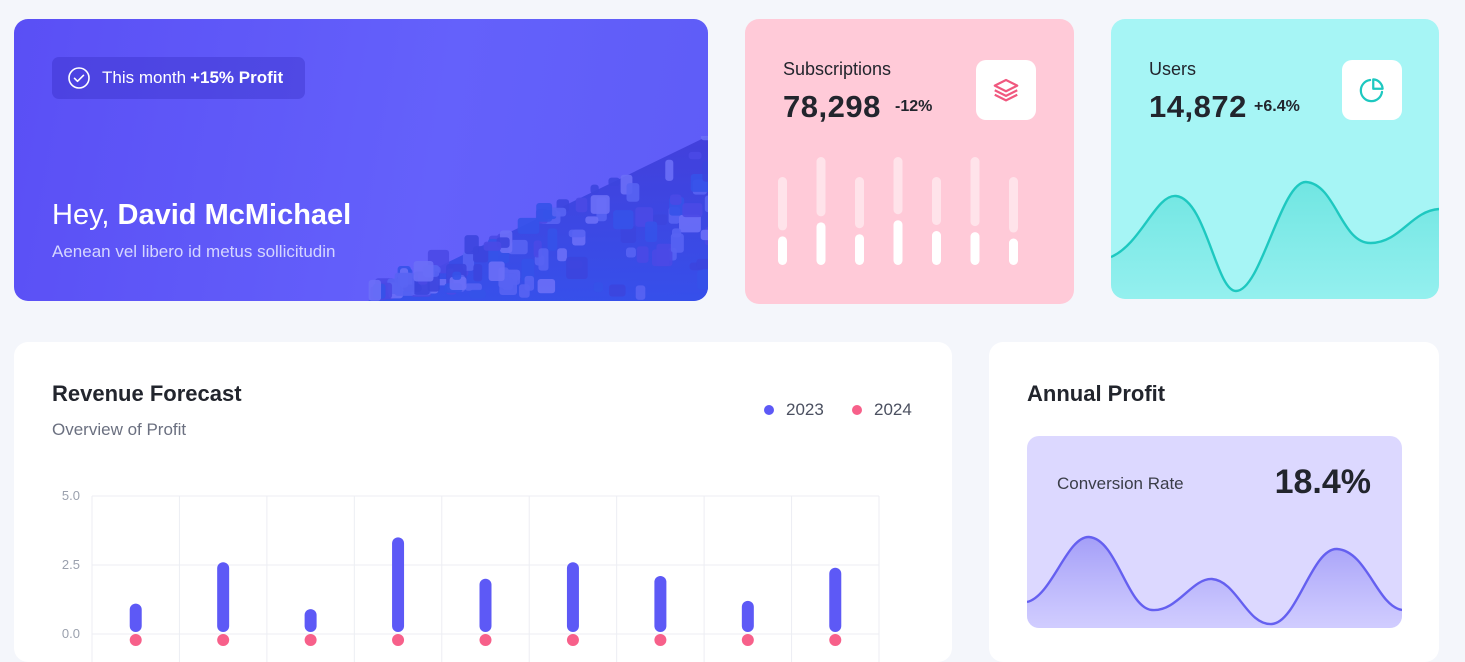  I want to click on greeting: Hey, David McMichael, so click(201, 215).